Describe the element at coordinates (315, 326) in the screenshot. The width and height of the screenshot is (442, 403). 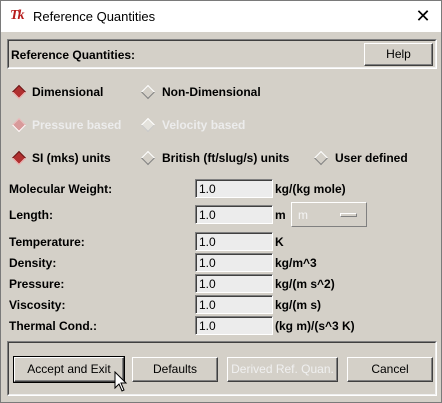
I see `unit-thermal-cond: (kg m)/(s^3 K)` at that location.